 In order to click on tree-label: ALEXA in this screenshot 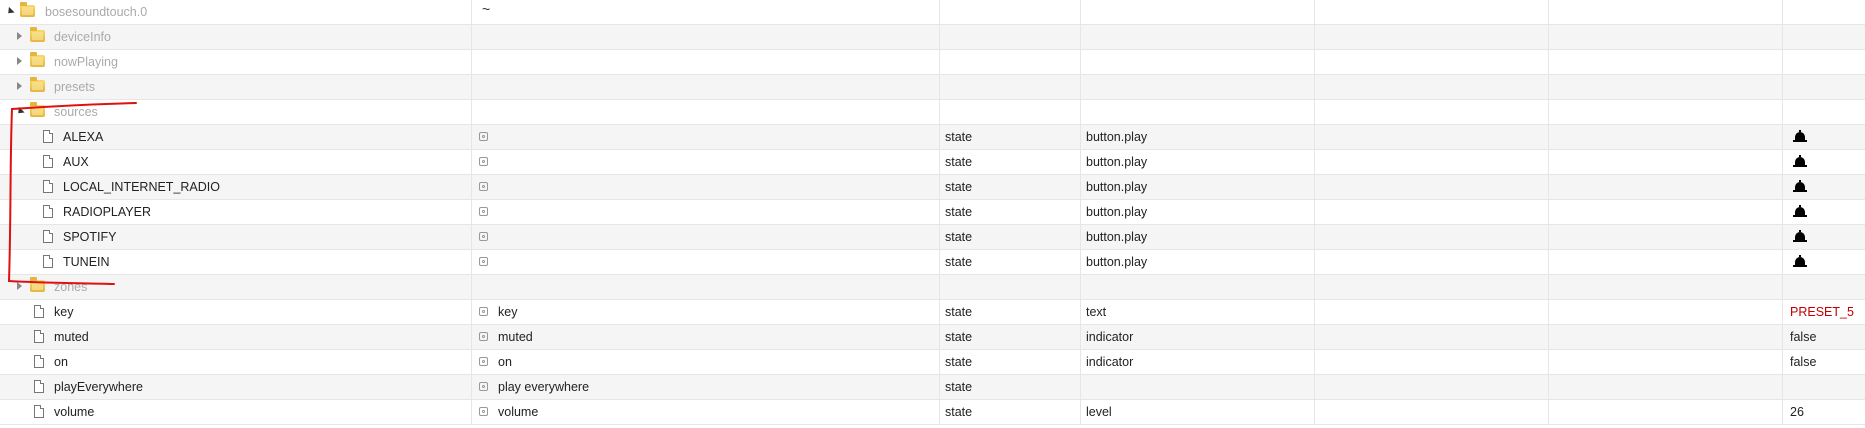, I will do `click(83, 137)`.